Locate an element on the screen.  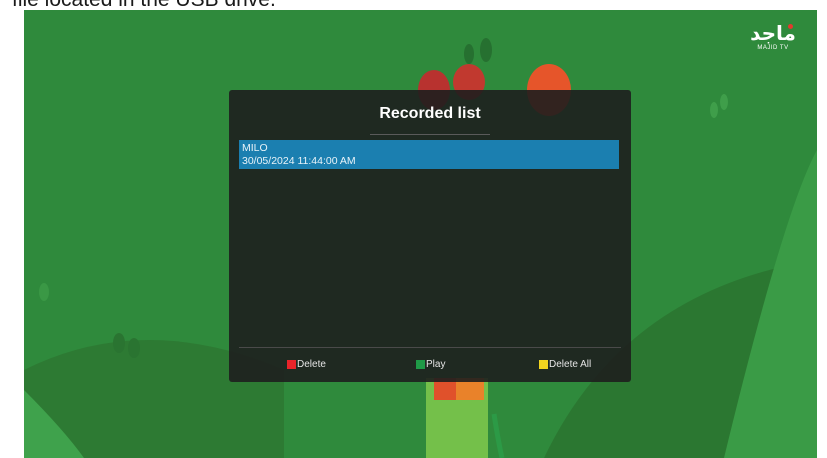
delete-key-hint: Delete is located at coordinates (306, 364).